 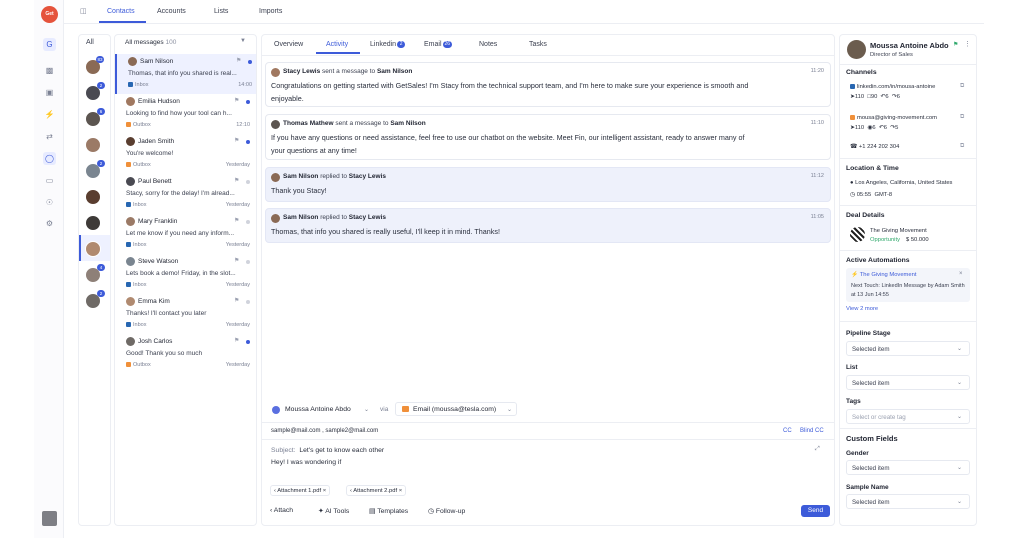 I want to click on bcc-button: Blind CC, so click(x=812, y=431).